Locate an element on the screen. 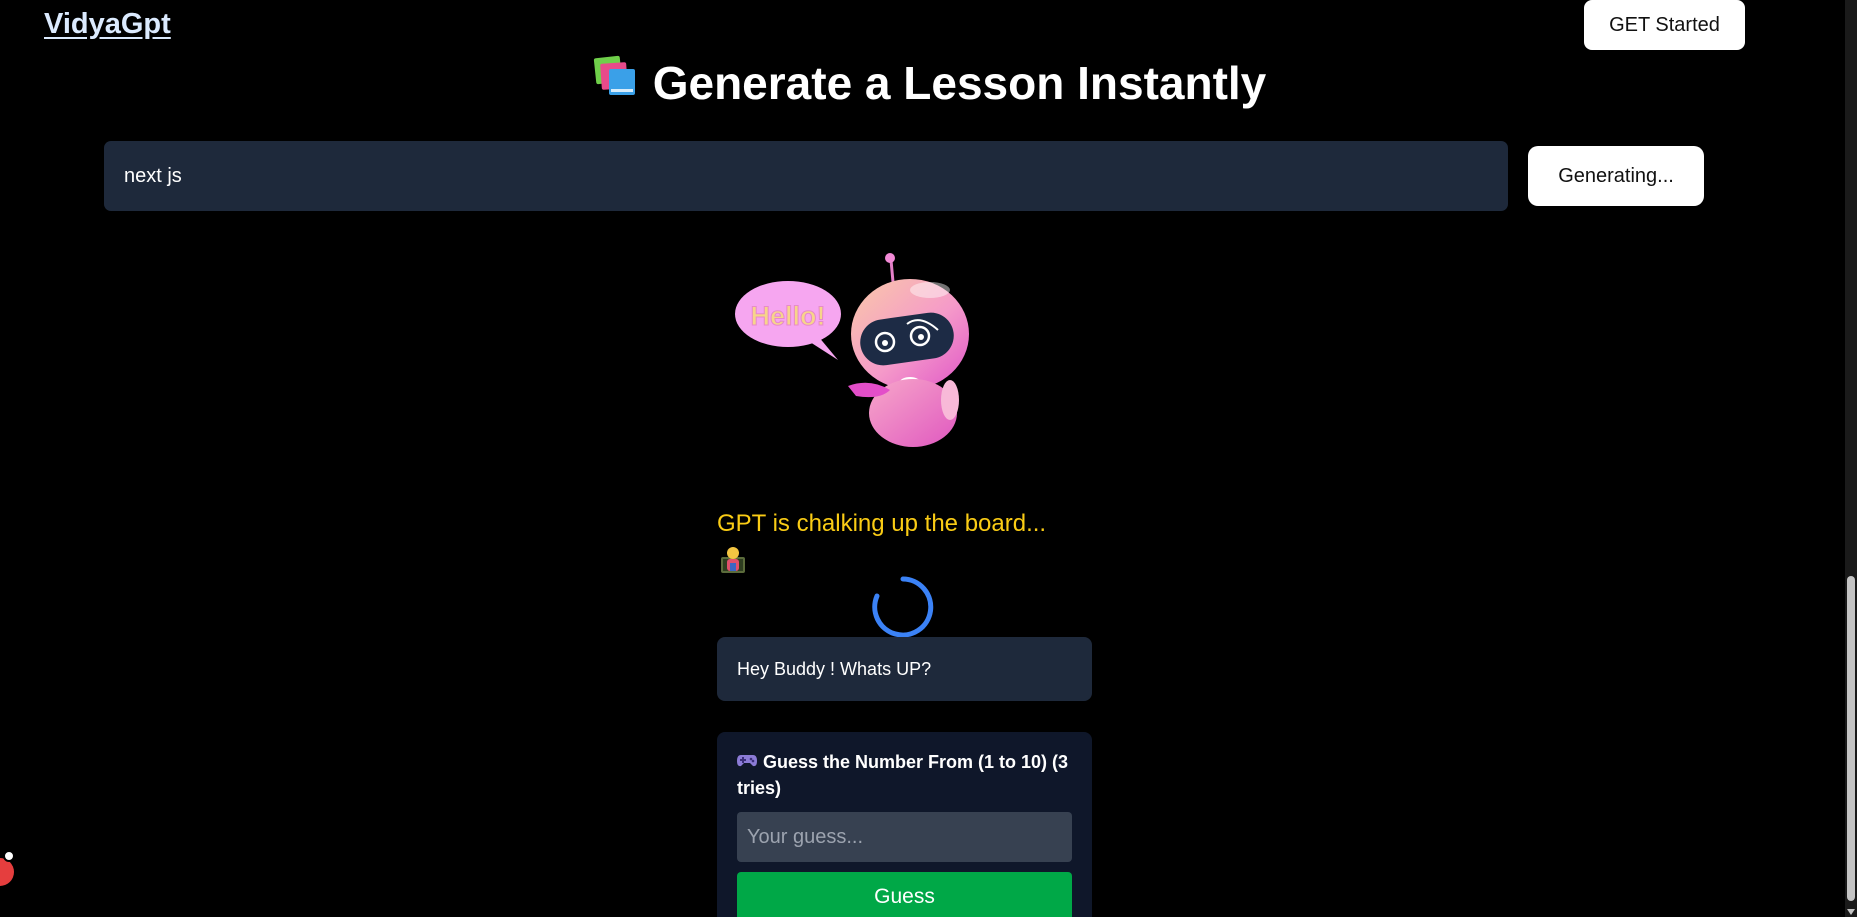 The height and width of the screenshot is (917, 1857). page-title: Generate a Lesson Instantly is located at coordinates (928, 85).